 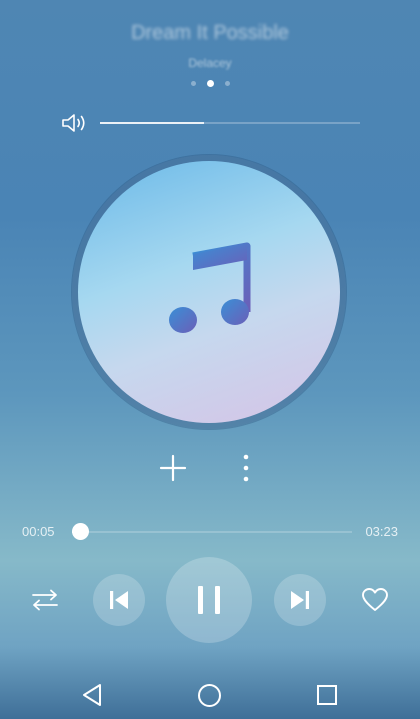 I want to click on recent-square-icon, so click(x=327, y=695).